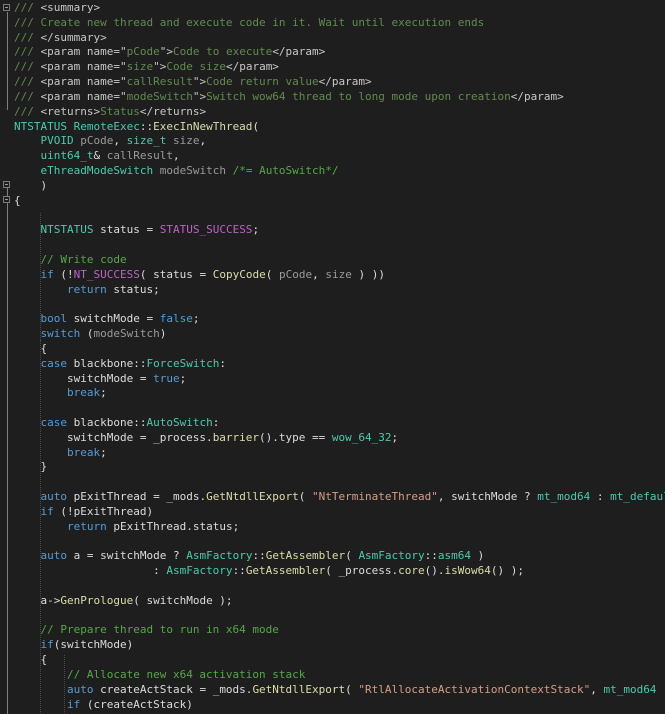  I want to click on code-line: bool switchMode = false;, so click(107, 318).